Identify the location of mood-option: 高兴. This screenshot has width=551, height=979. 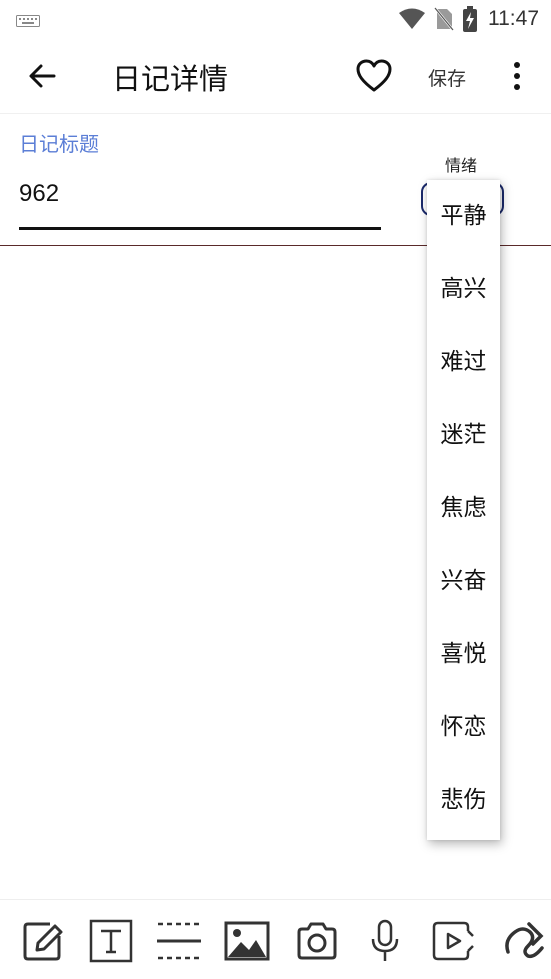
(463, 289).